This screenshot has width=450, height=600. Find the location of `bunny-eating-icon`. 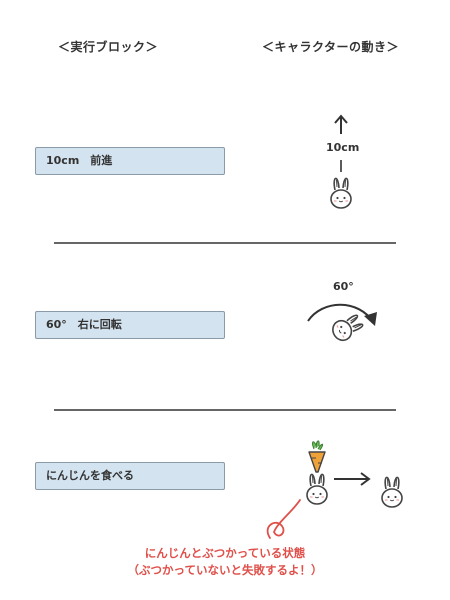

bunny-eating-icon is located at coordinates (317, 489).